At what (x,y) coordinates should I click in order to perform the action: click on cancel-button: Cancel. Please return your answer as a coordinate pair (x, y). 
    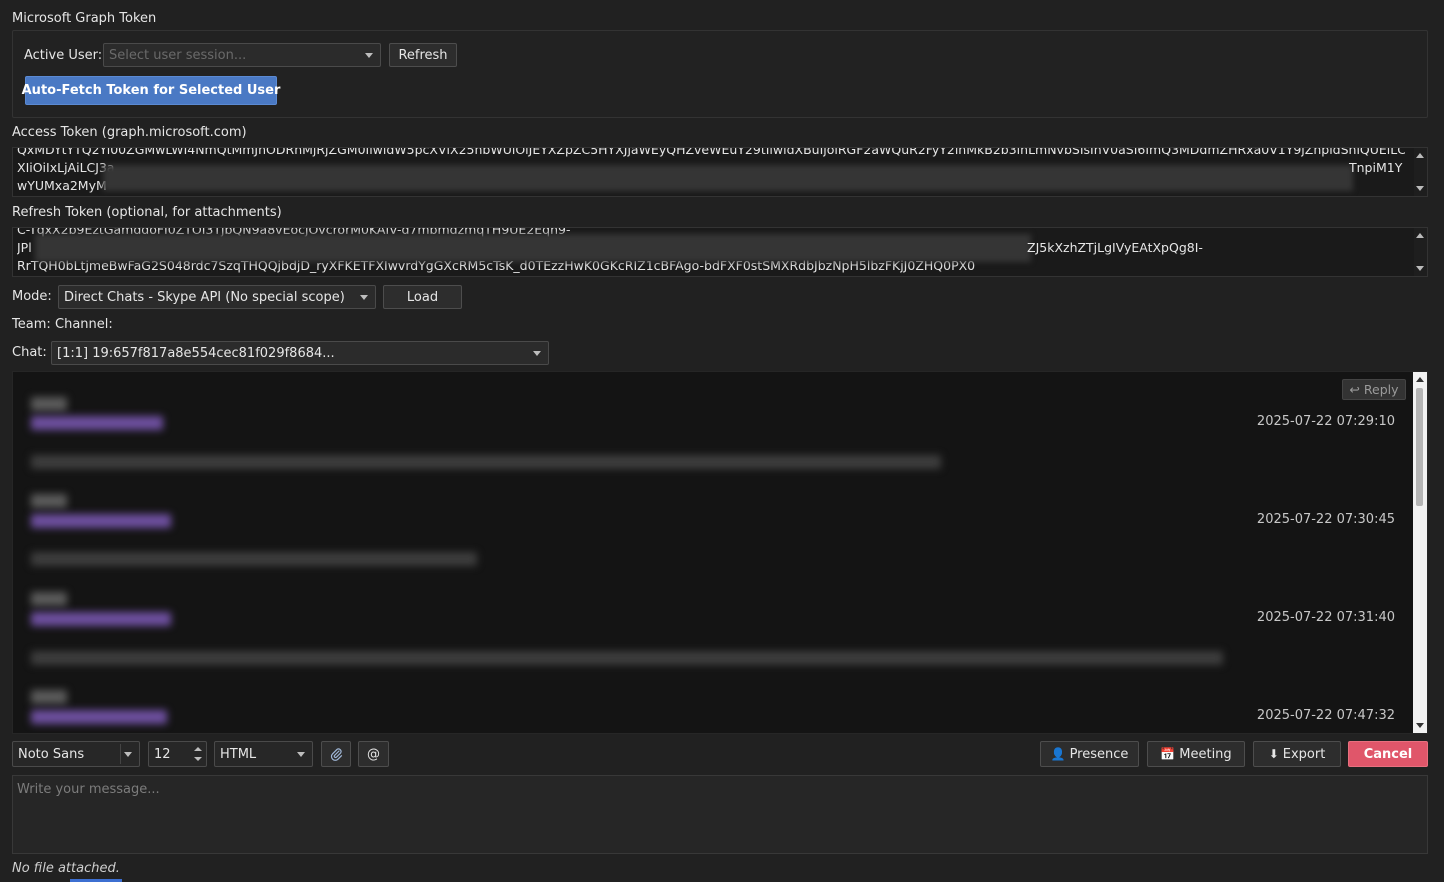
    Looking at the image, I should click on (1388, 754).